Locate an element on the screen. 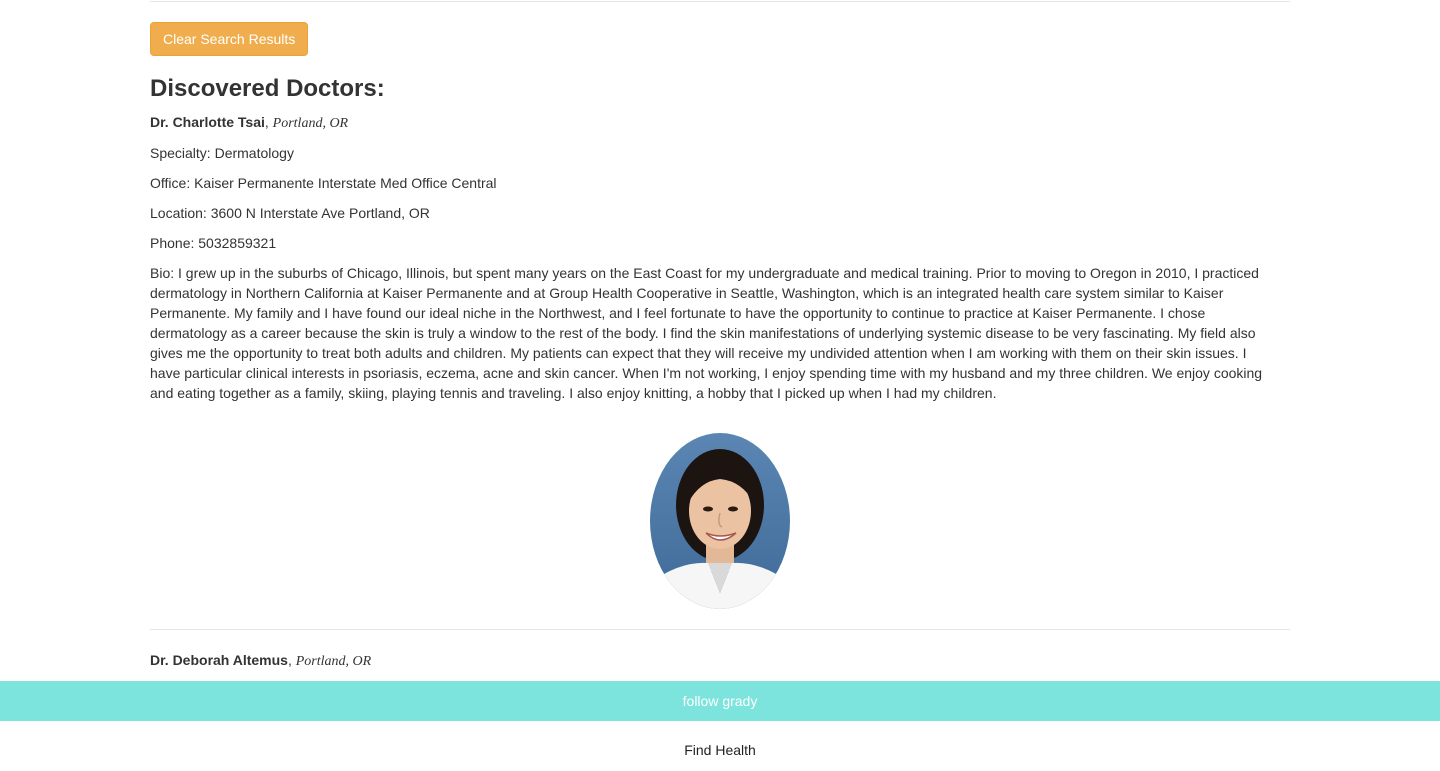 This screenshot has width=1440, height=771. doctor-name: Dr. Charlotte Tsai is located at coordinates (207, 122).